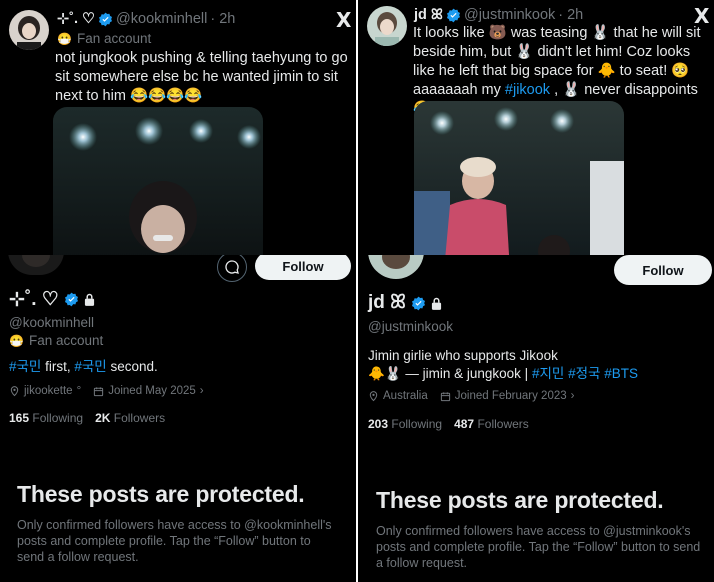 The width and height of the screenshot is (714, 582). Describe the element at coordinates (463, 355) in the screenshot. I see `profile-bio-line1: Jimin girlie who supports Jikook` at that location.